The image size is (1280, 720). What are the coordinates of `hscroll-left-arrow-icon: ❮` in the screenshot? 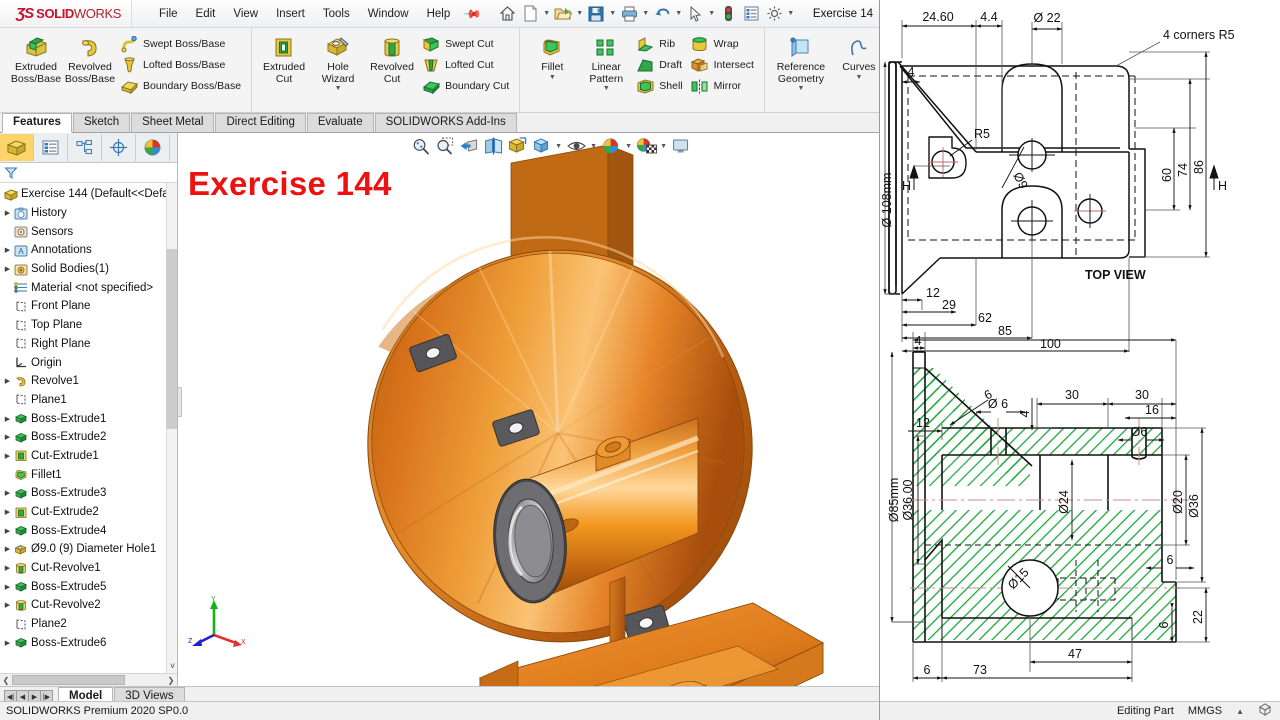 It's located at (6, 680).